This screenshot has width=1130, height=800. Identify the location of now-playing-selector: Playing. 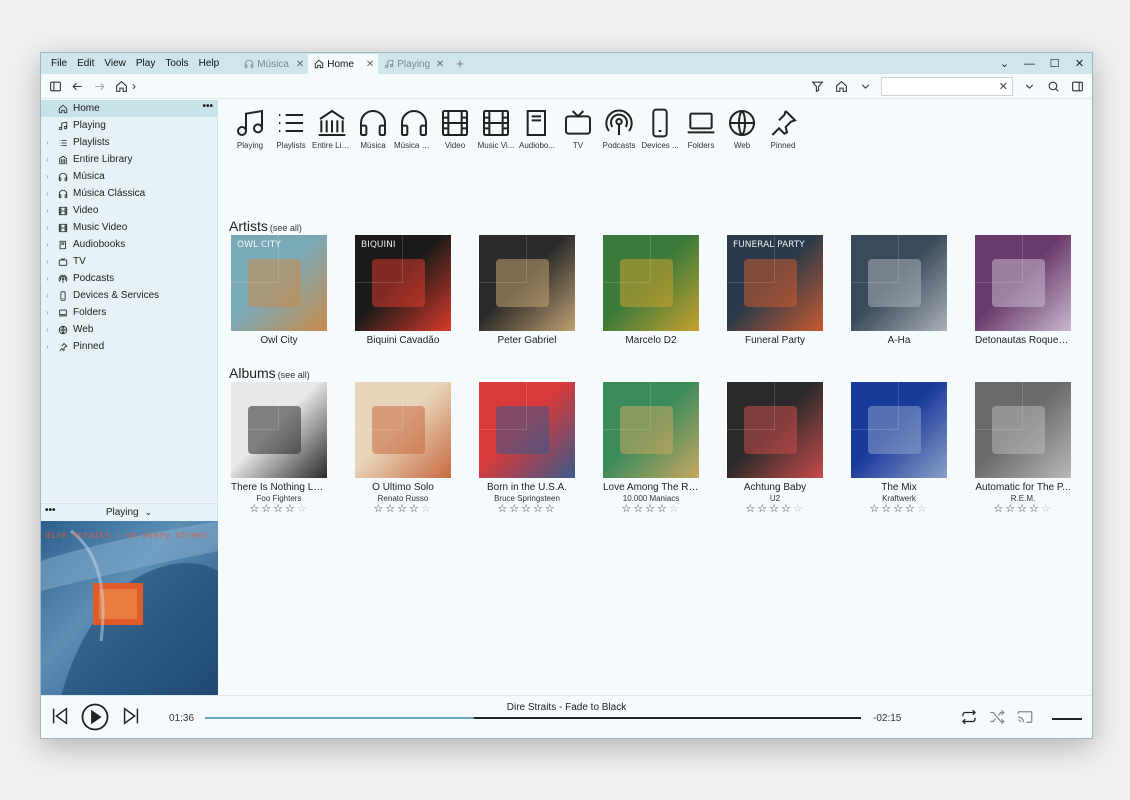
(122, 512).